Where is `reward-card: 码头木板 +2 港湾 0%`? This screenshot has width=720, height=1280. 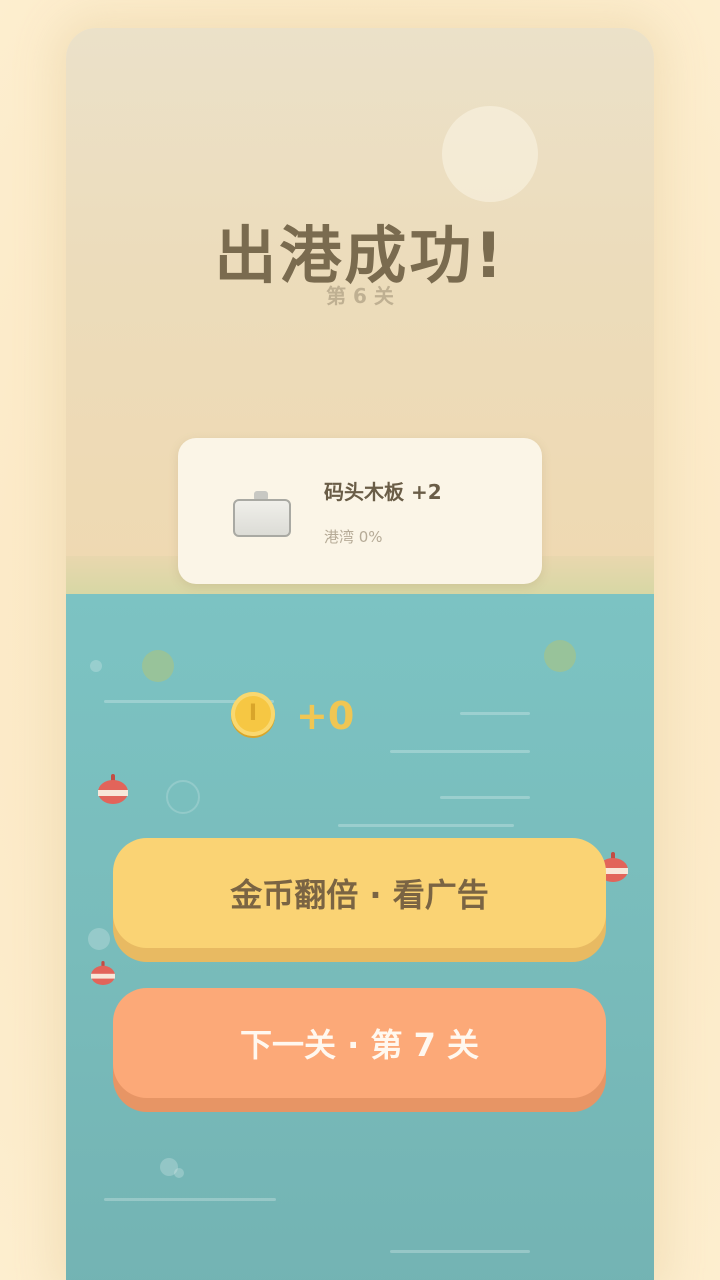
reward-card: 码头木板 +2 港湾 0% is located at coordinates (360, 511).